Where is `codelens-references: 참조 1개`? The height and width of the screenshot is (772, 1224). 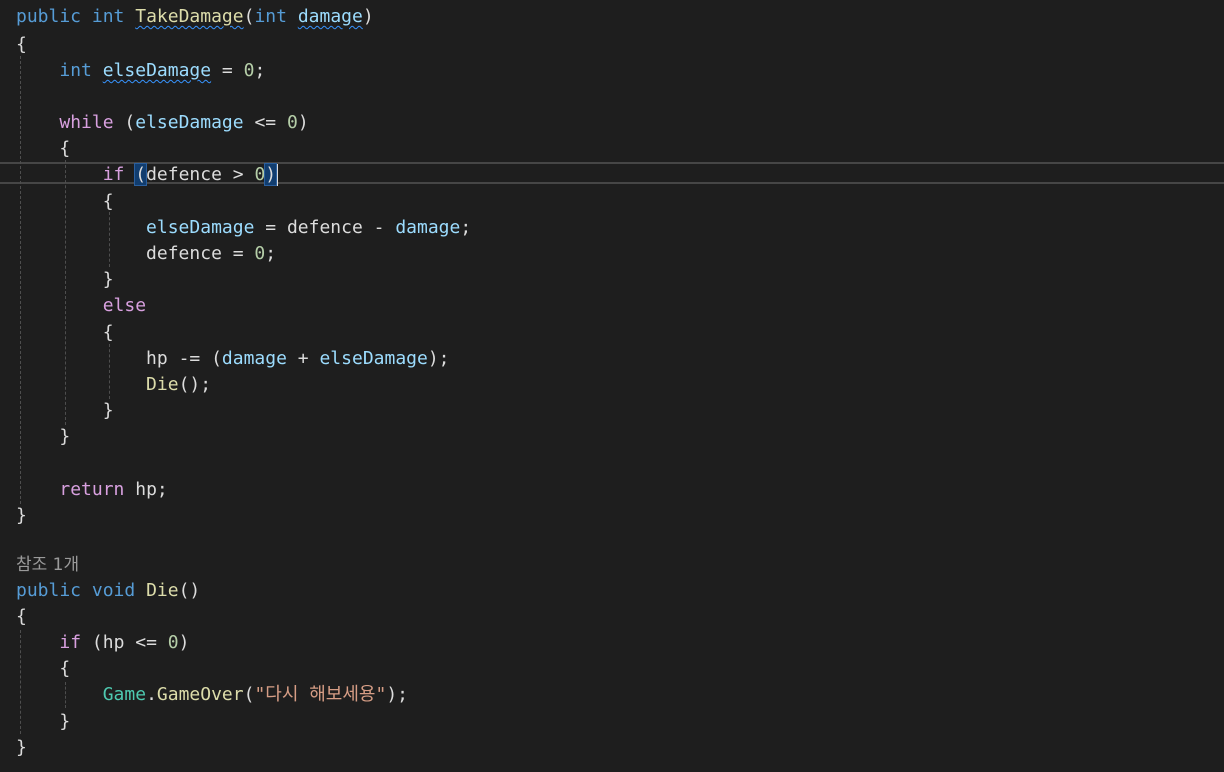 codelens-references: 참조 1개 is located at coordinates (47, 565).